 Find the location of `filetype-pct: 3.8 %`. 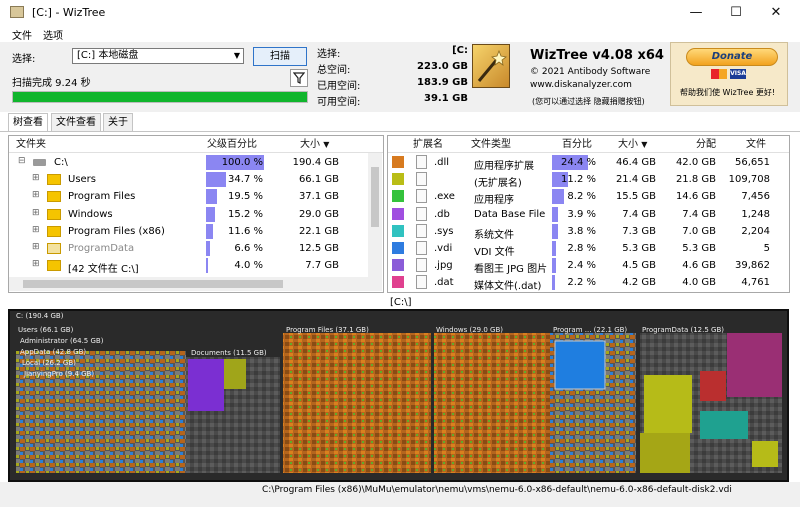

filetype-pct: 3.8 % is located at coordinates (581, 231).